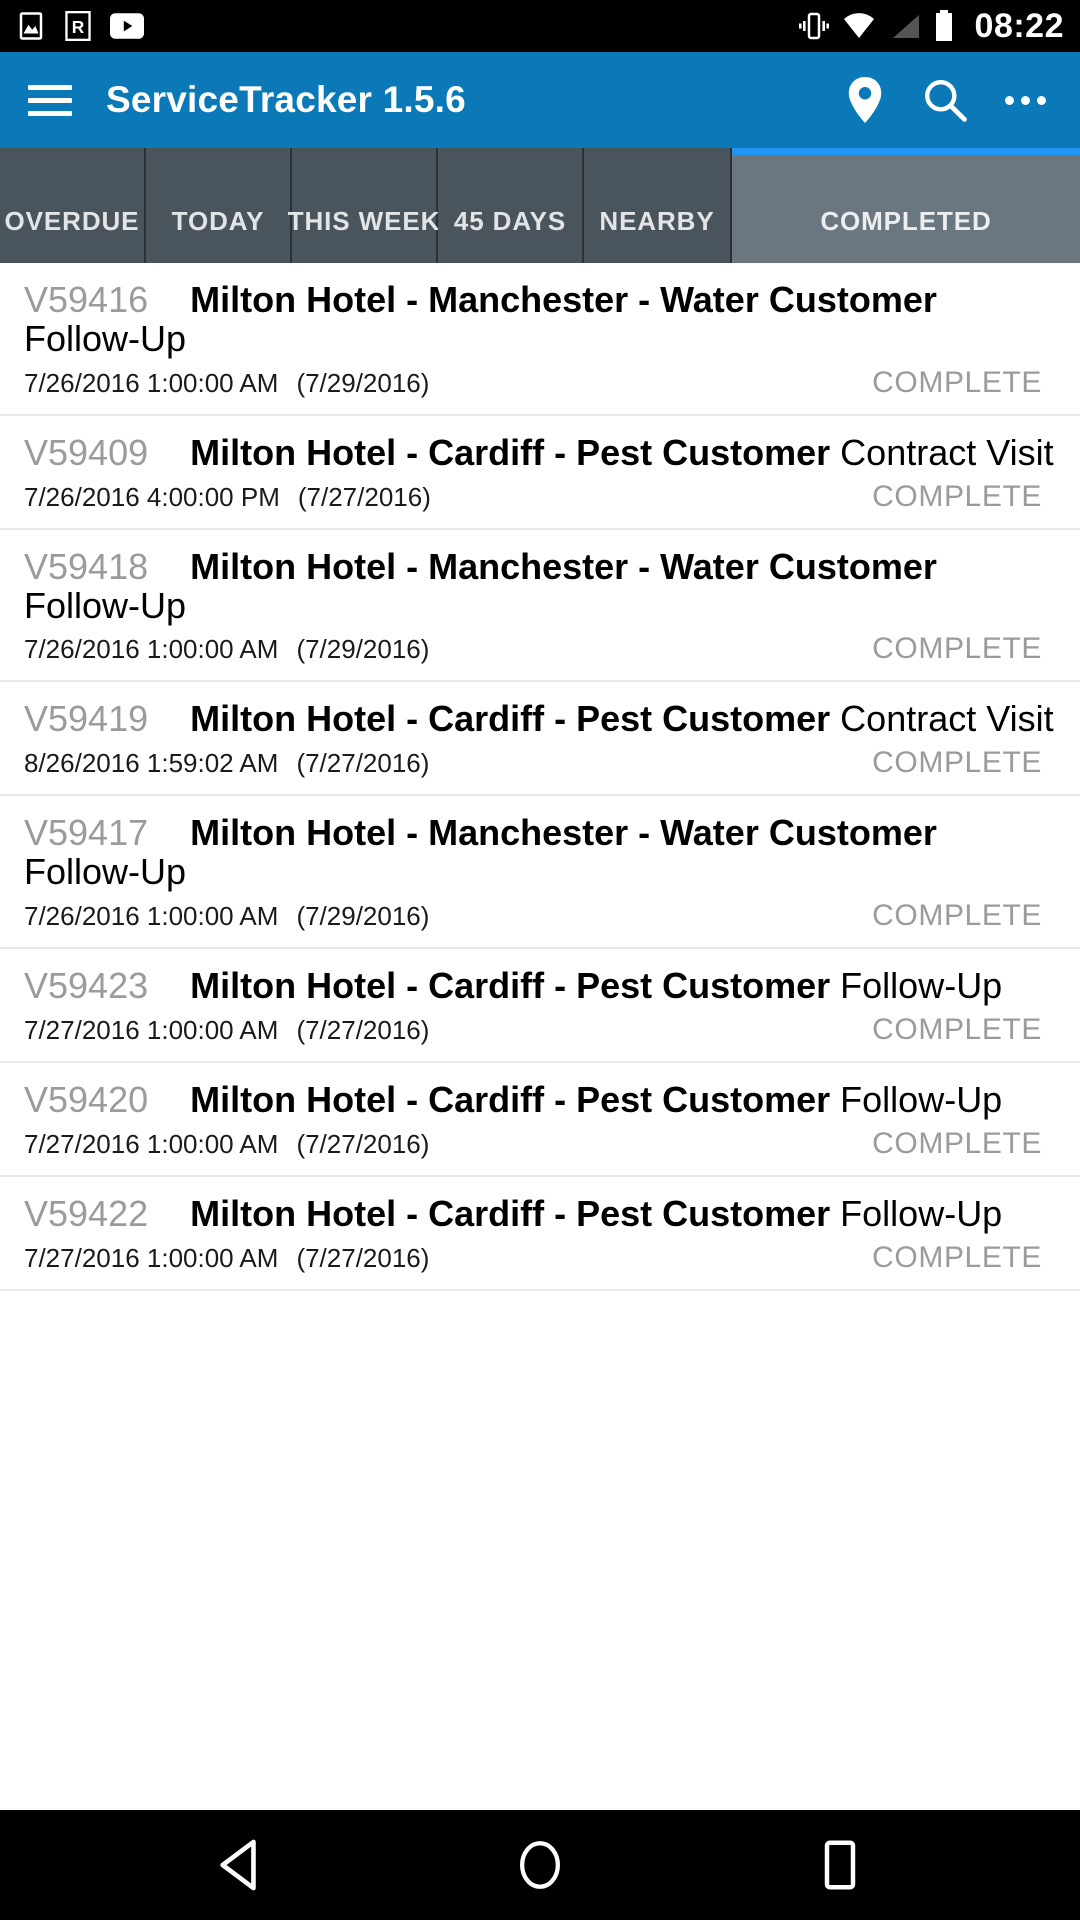  What do you see at coordinates (86, 452) in the screenshot?
I see `job-id: V59409` at bounding box center [86, 452].